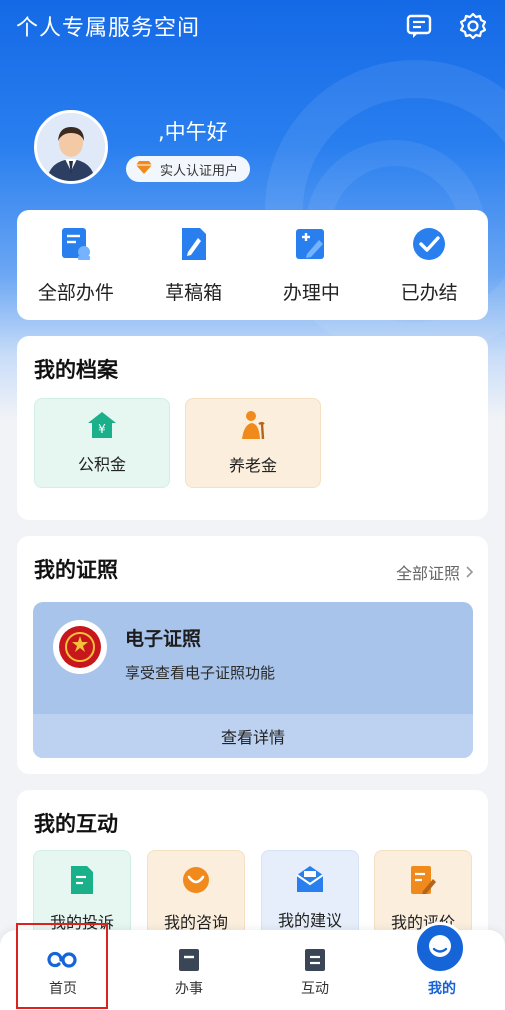 The width and height of the screenshot is (505, 1010). Describe the element at coordinates (62, 966) in the screenshot. I see `highlight-annotation-box` at that location.